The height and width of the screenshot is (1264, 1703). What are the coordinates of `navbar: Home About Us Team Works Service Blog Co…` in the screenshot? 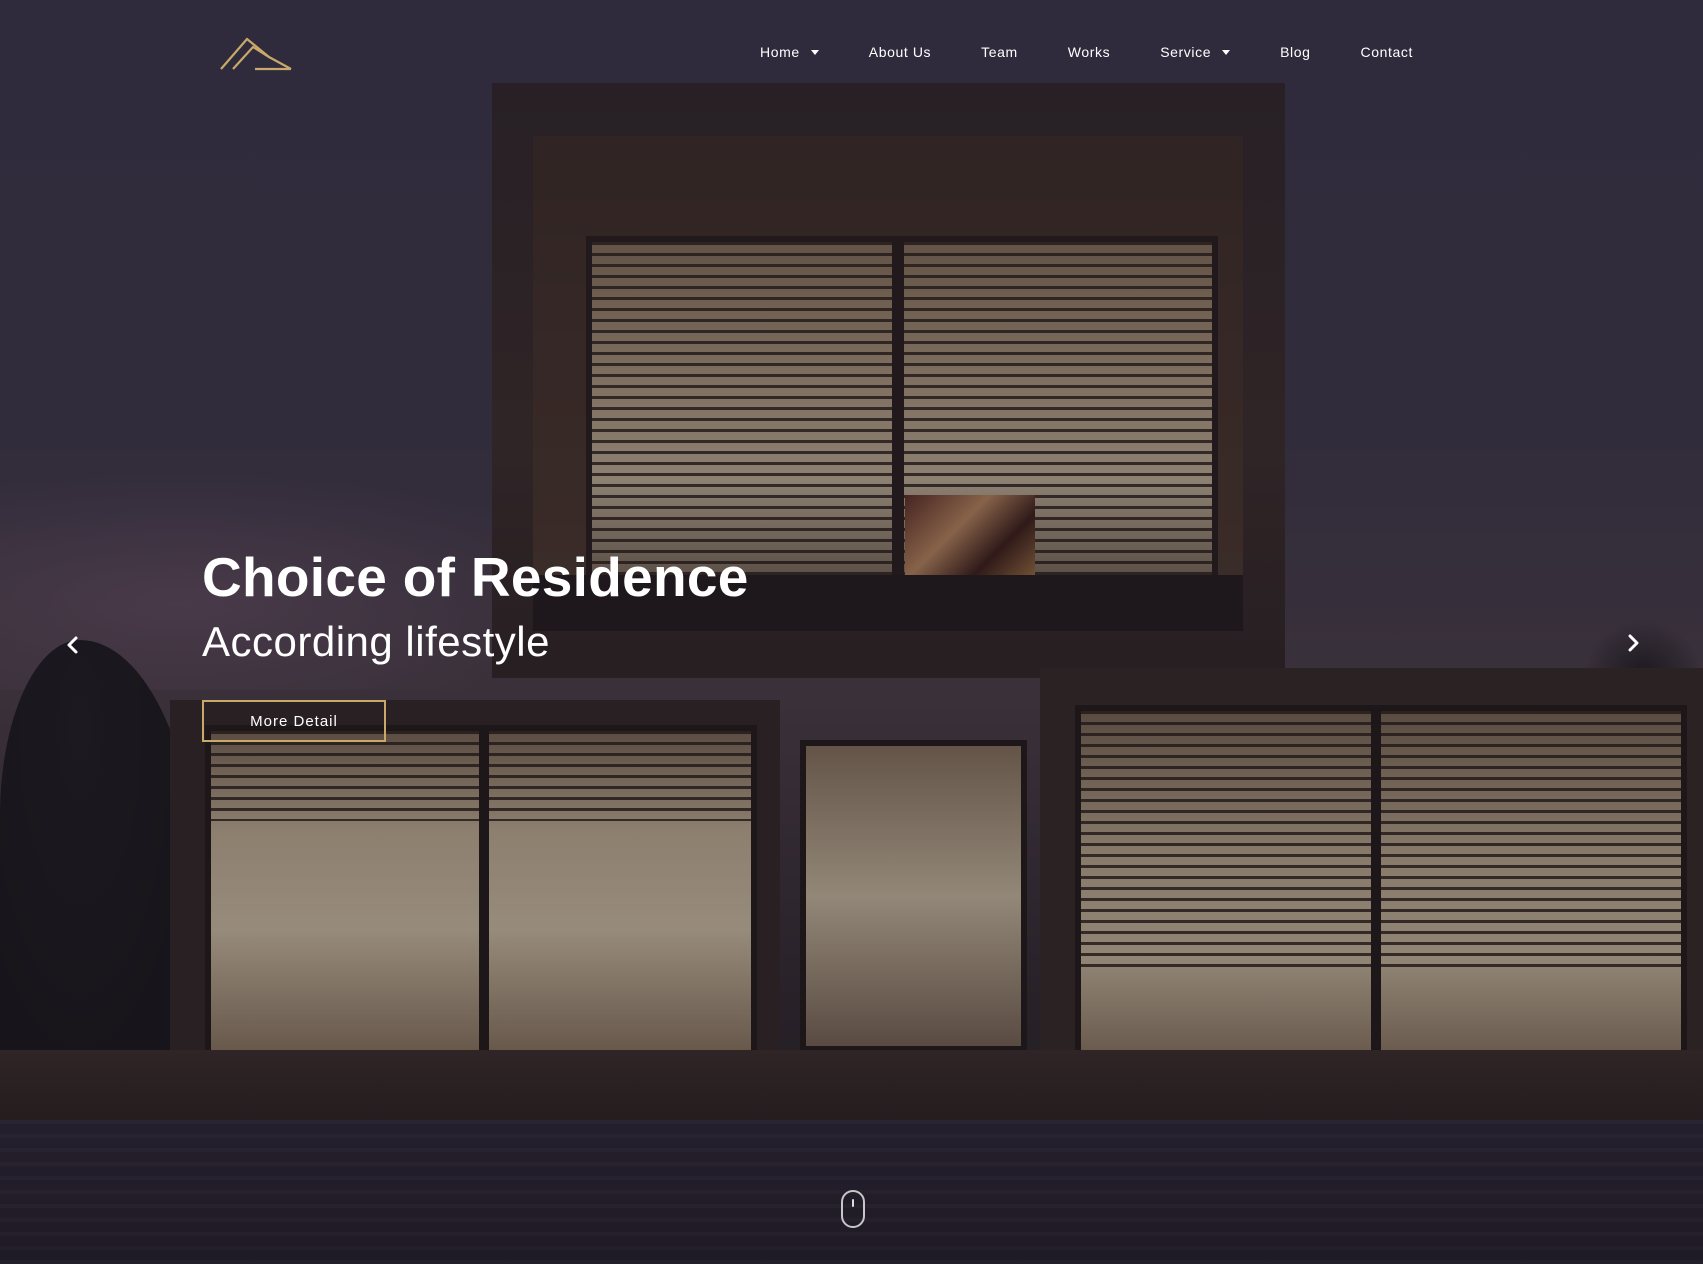 It's located at (851, 52).